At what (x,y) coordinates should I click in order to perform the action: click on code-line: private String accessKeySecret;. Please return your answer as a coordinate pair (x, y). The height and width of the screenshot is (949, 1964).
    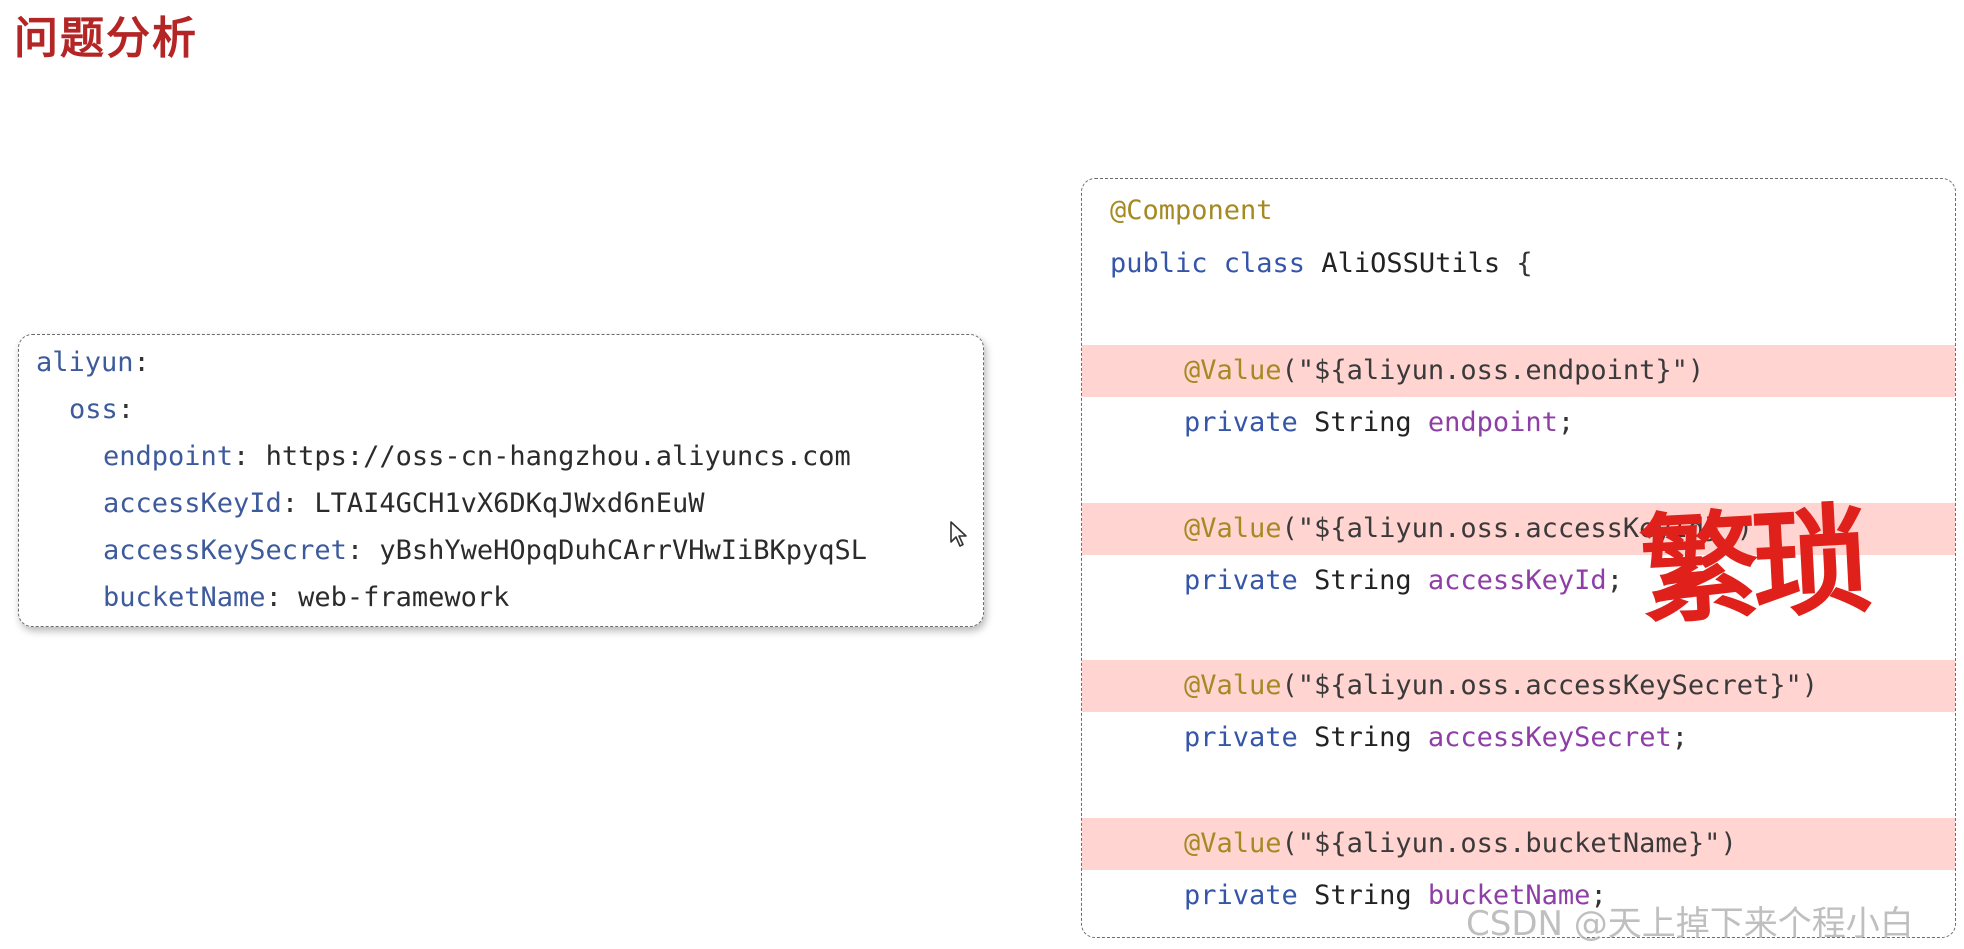
    Looking at the image, I should click on (1436, 737).